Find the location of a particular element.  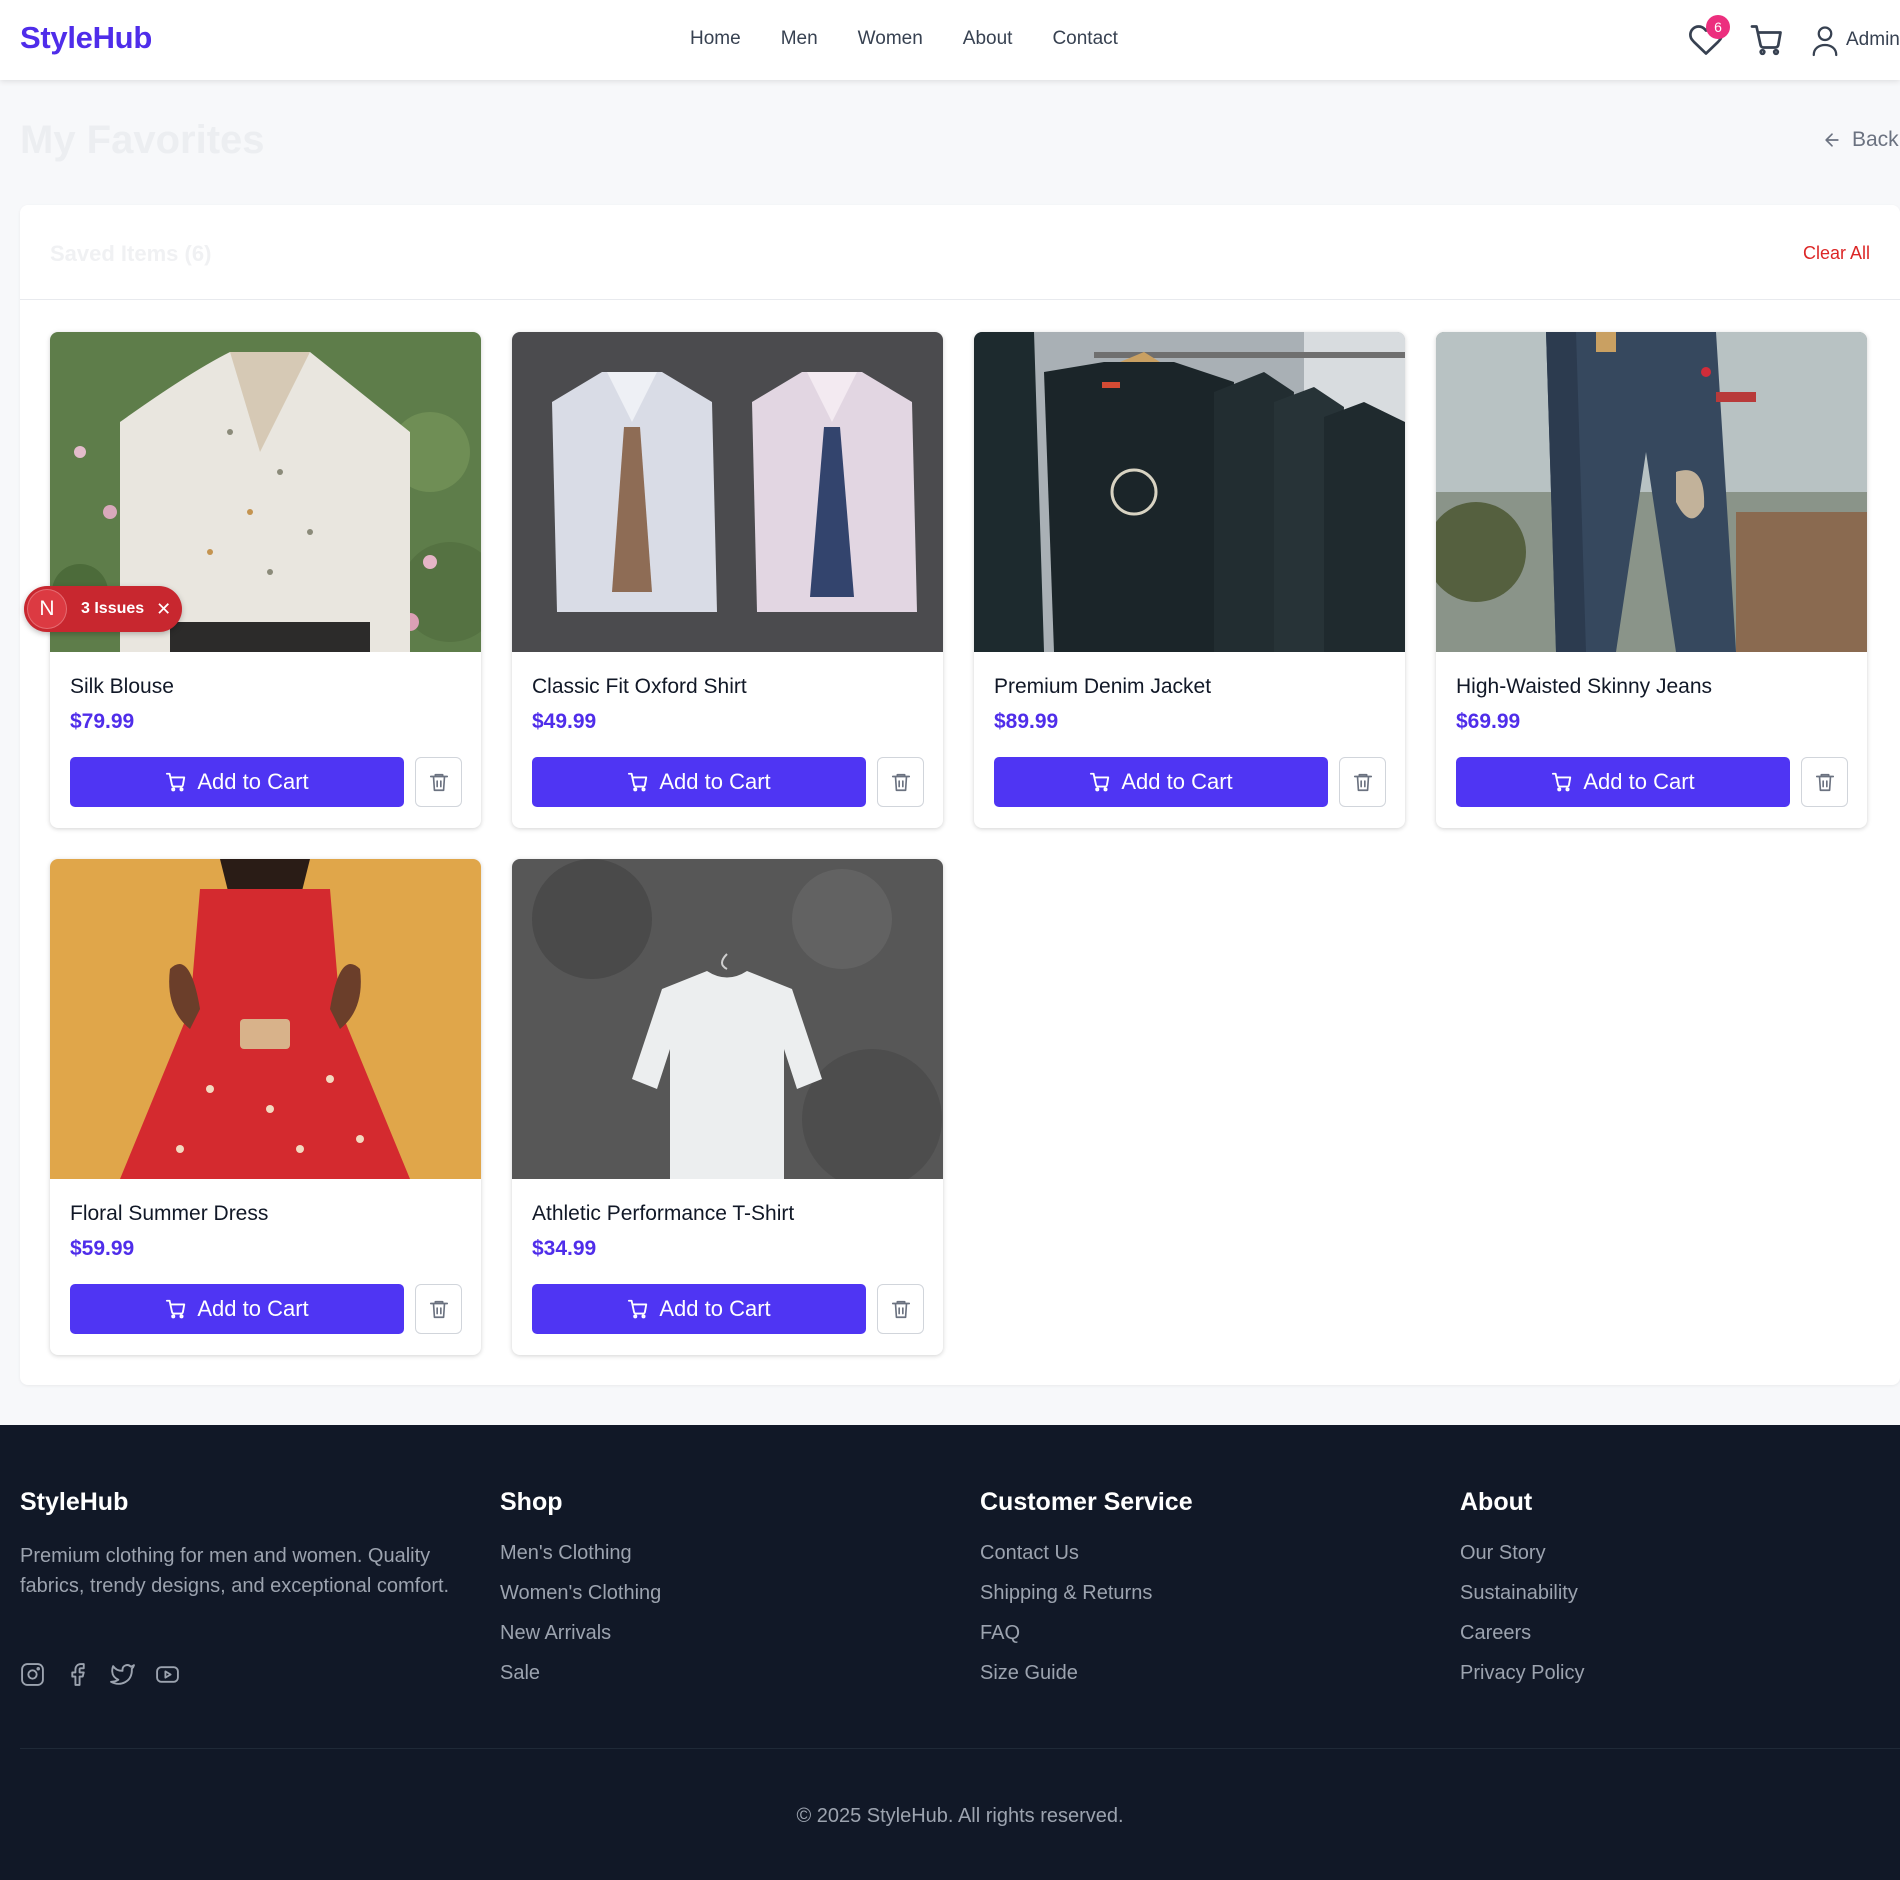

product-price: $34.99 is located at coordinates (564, 1248).